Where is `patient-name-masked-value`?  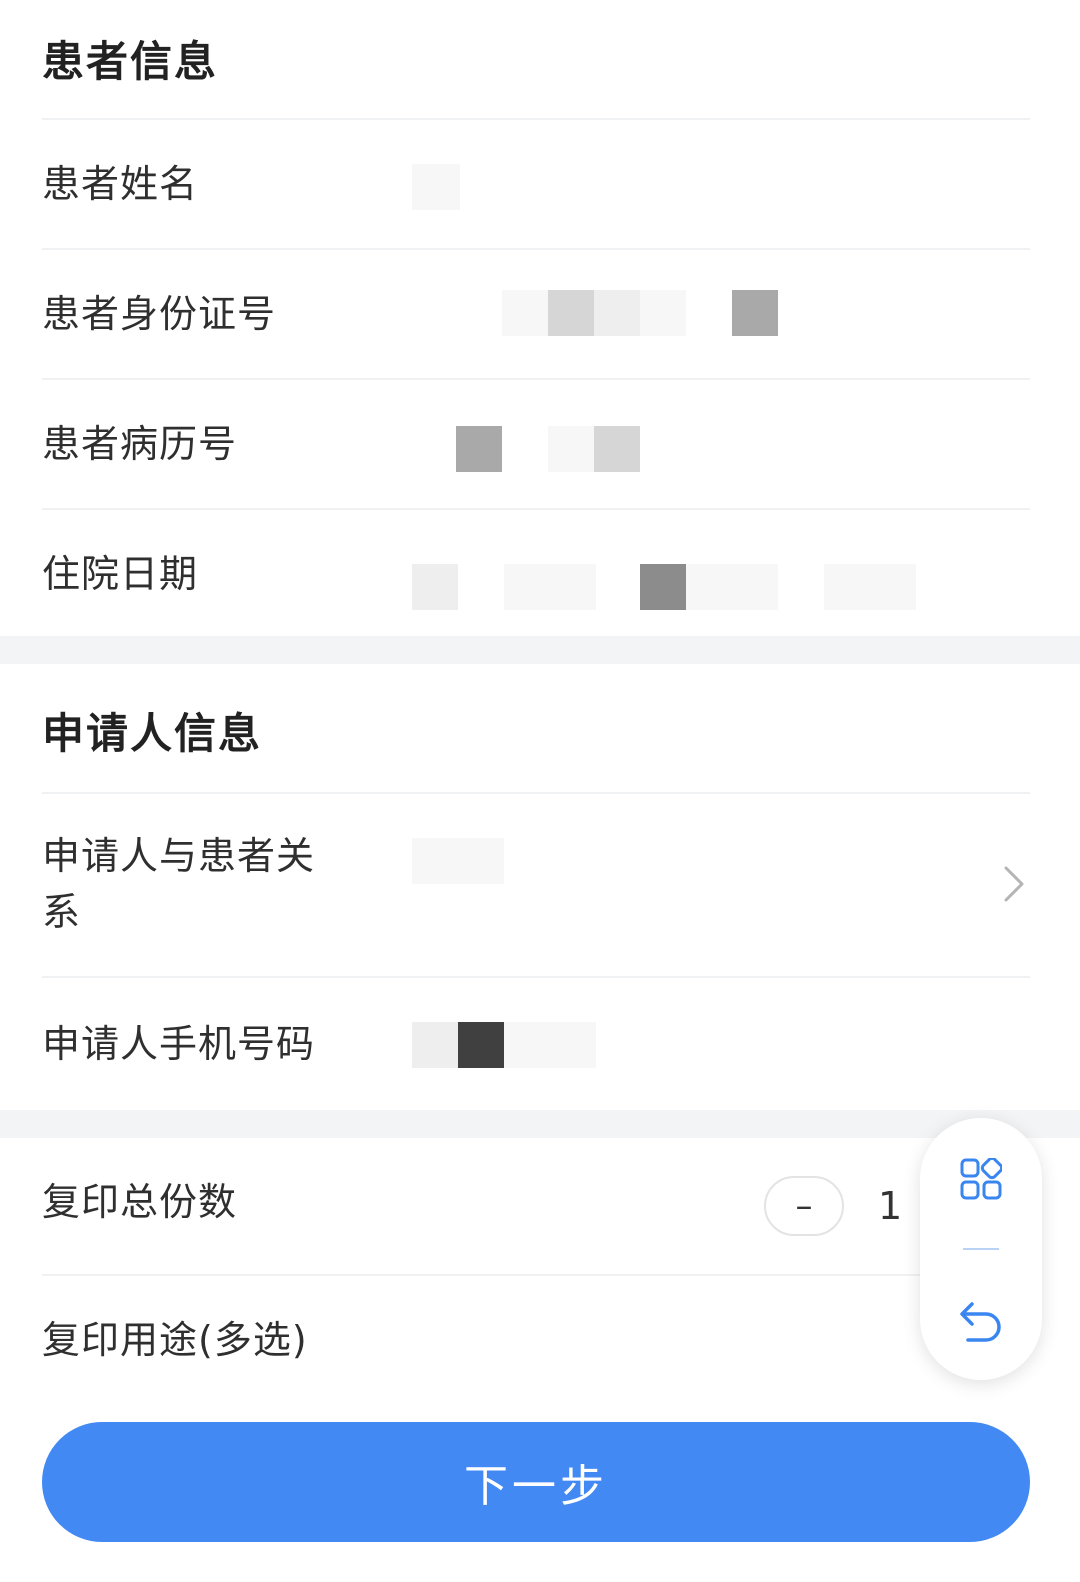
patient-name-masked-value is located at coordinates (436, 187).